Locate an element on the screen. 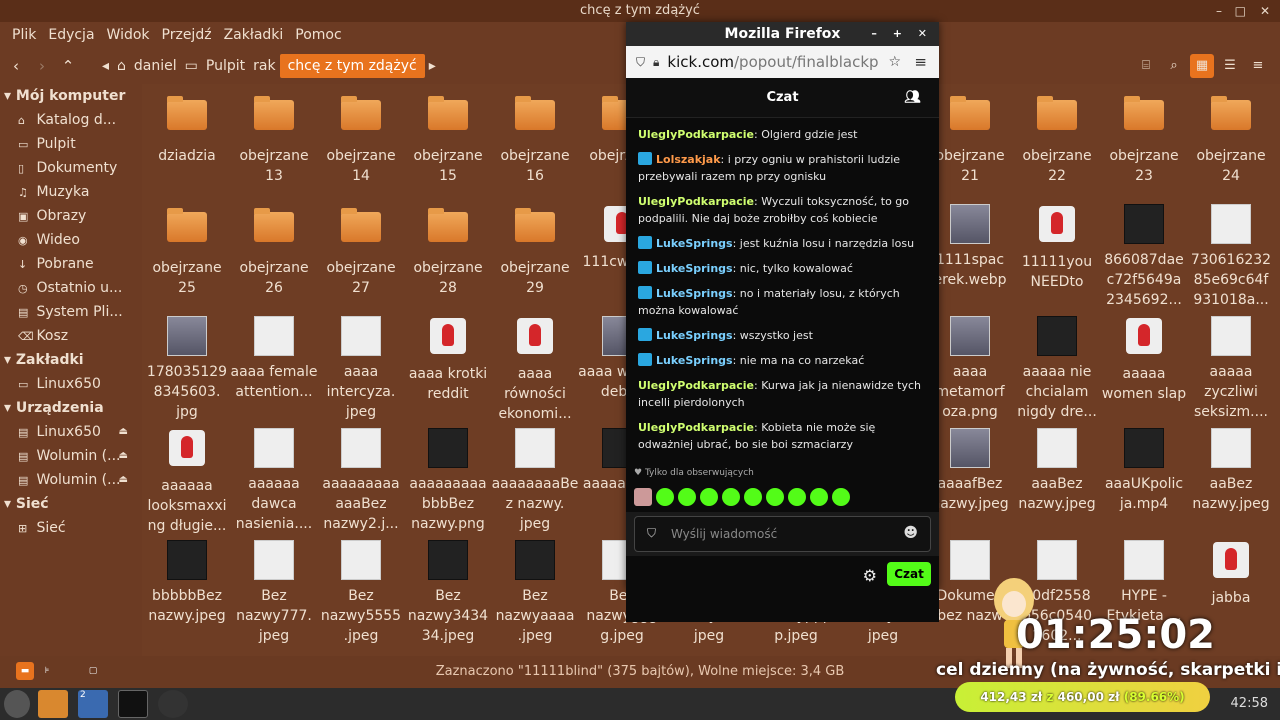  sidebar-item-bookmark: ▭ Linux650 is located at coordinates (71, 384).